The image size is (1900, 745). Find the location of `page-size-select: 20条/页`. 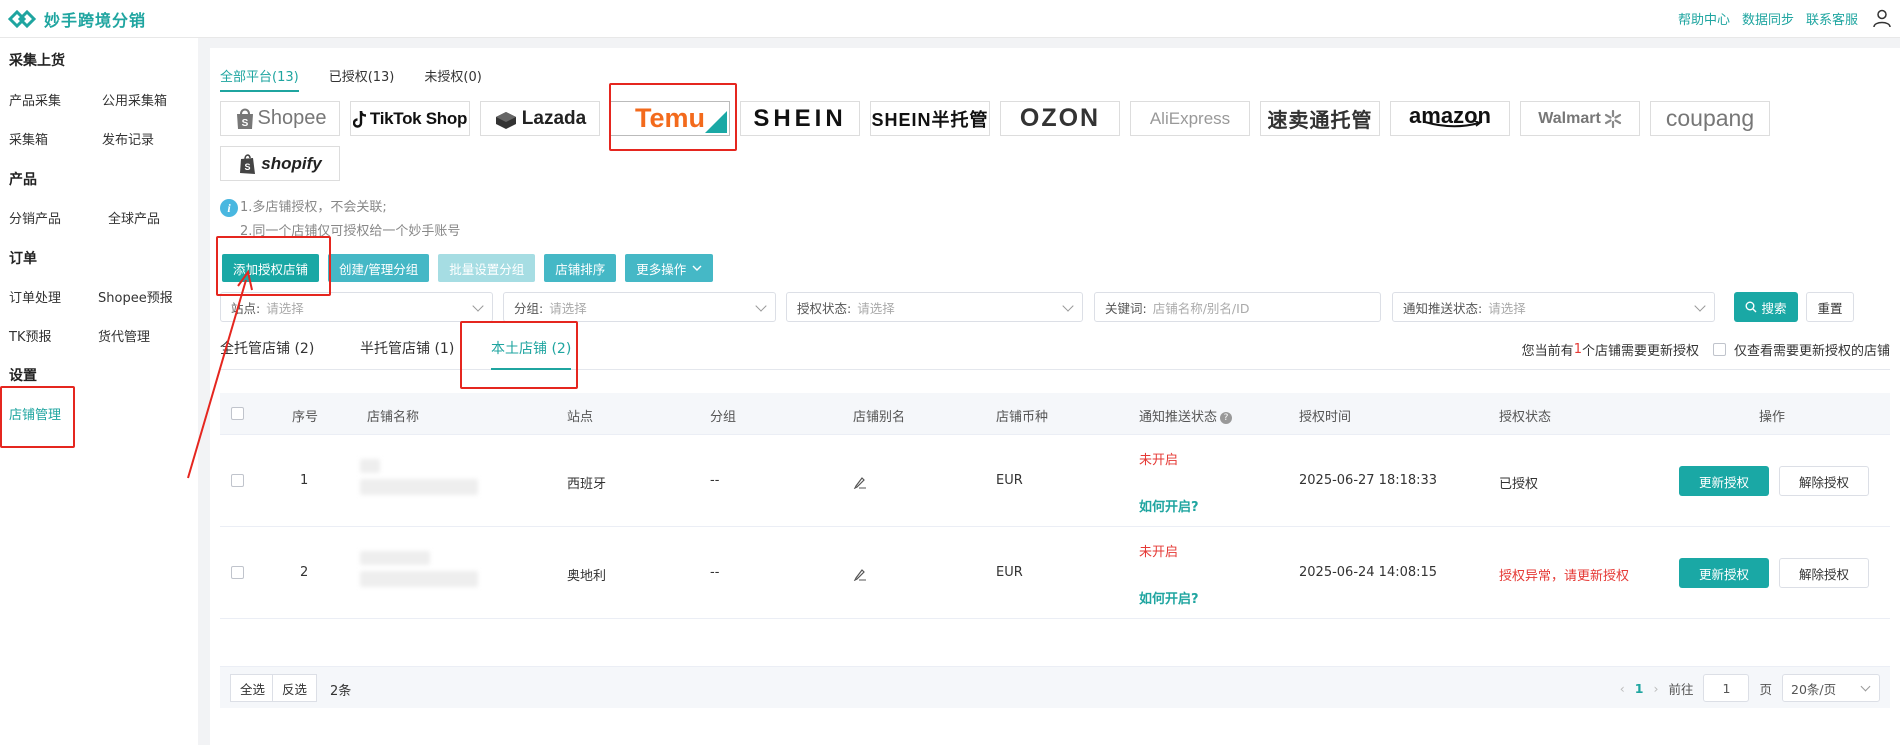

page-size-select: 20条/页 is located at coordinates (1831, 688).